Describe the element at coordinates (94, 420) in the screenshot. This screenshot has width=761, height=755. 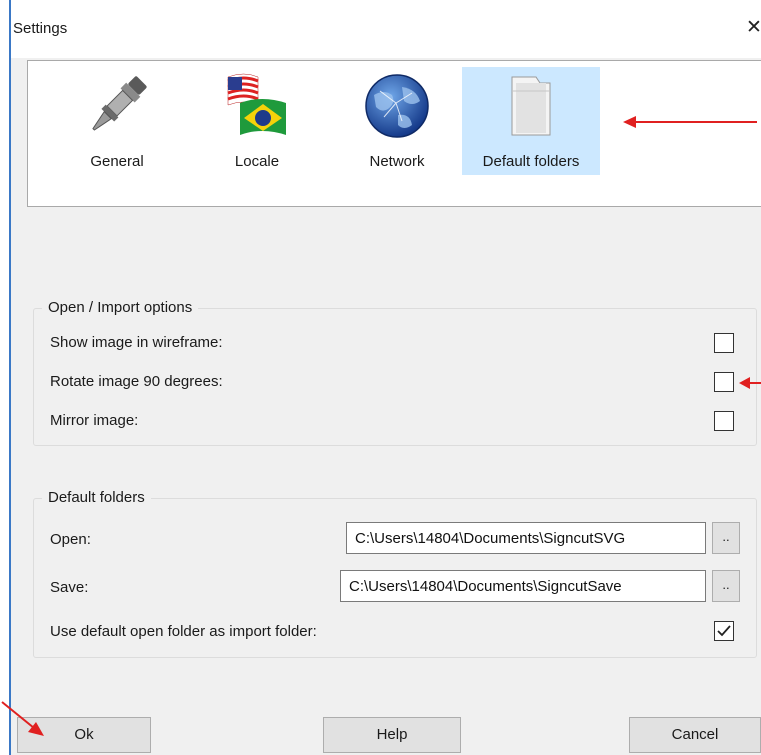
I see `mirror-label: Mirror image:` at that location.